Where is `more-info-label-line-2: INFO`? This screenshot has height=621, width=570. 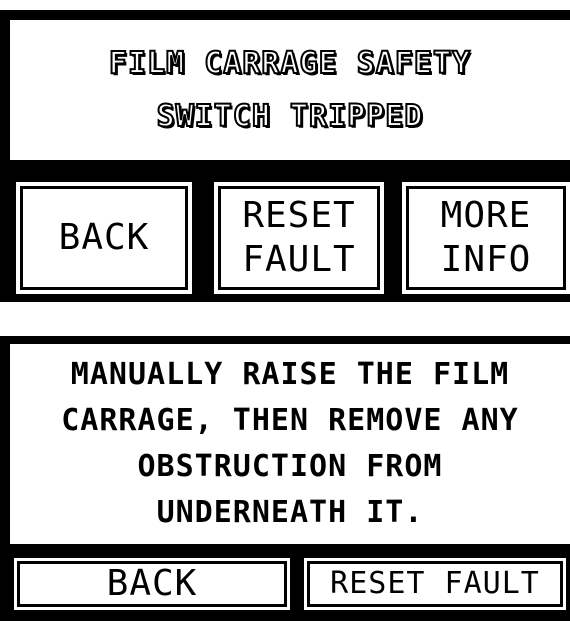 more-info-label-line-2: INFO is located at coordinates (486, 259).